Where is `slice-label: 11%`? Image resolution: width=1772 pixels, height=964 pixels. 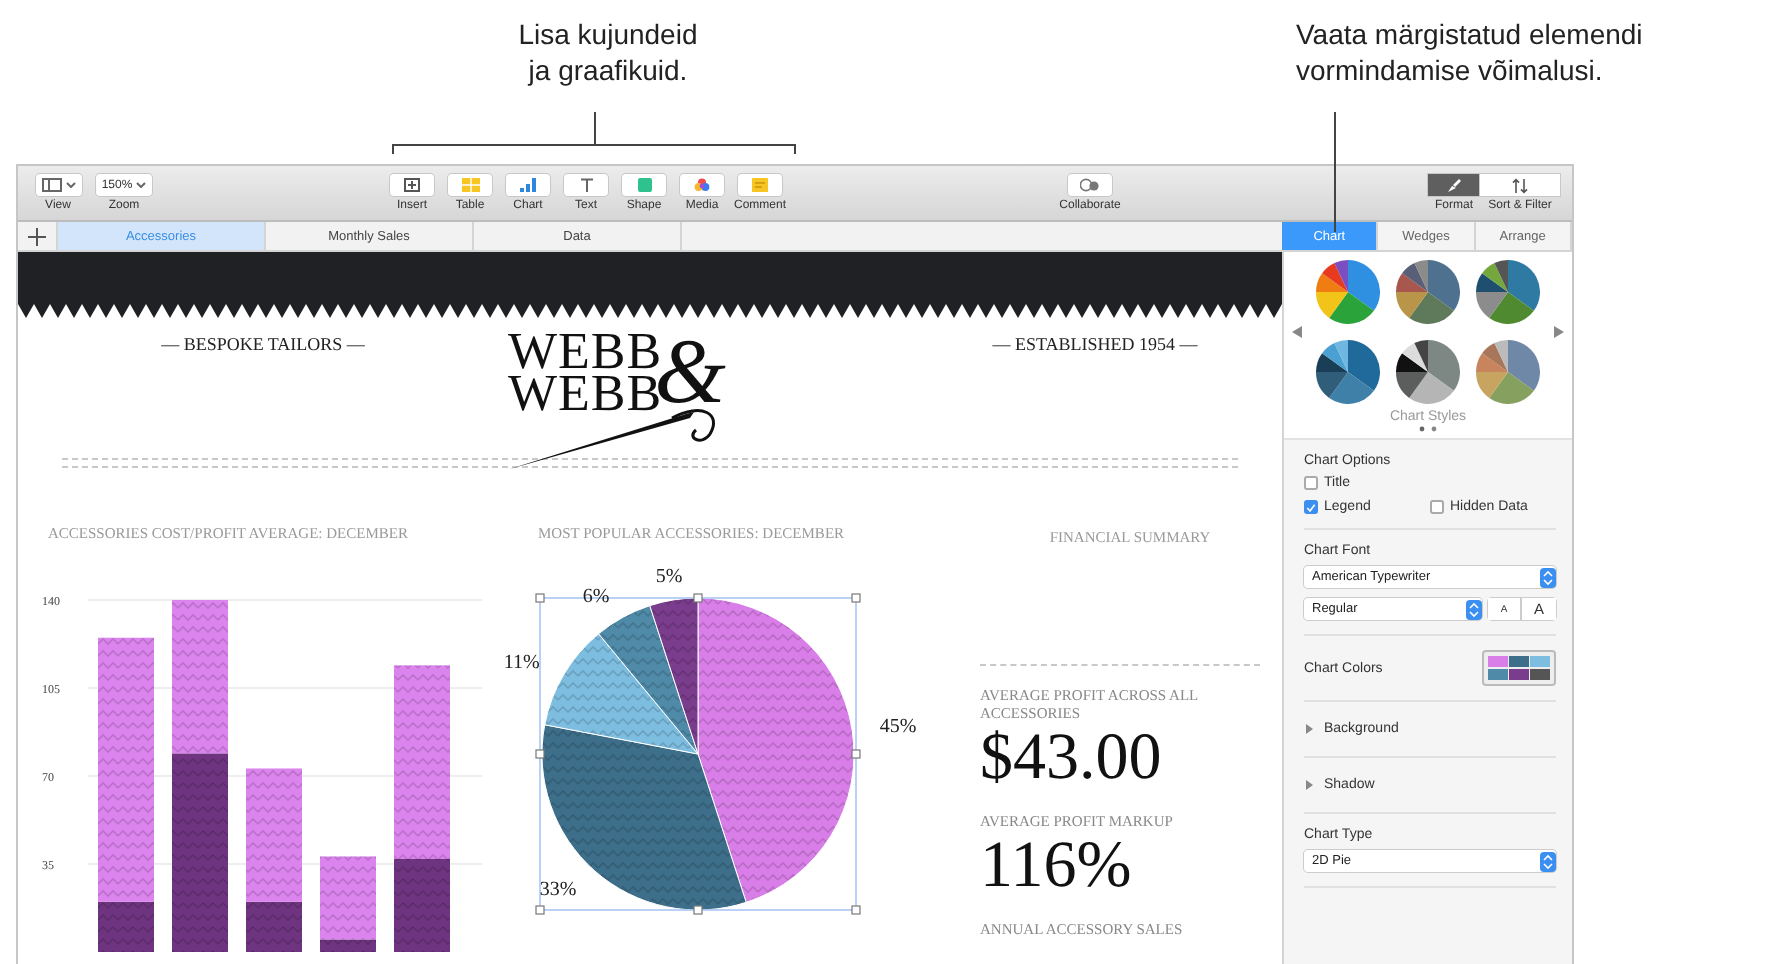 slice-label: 11% is located at coordinates (521, 663).